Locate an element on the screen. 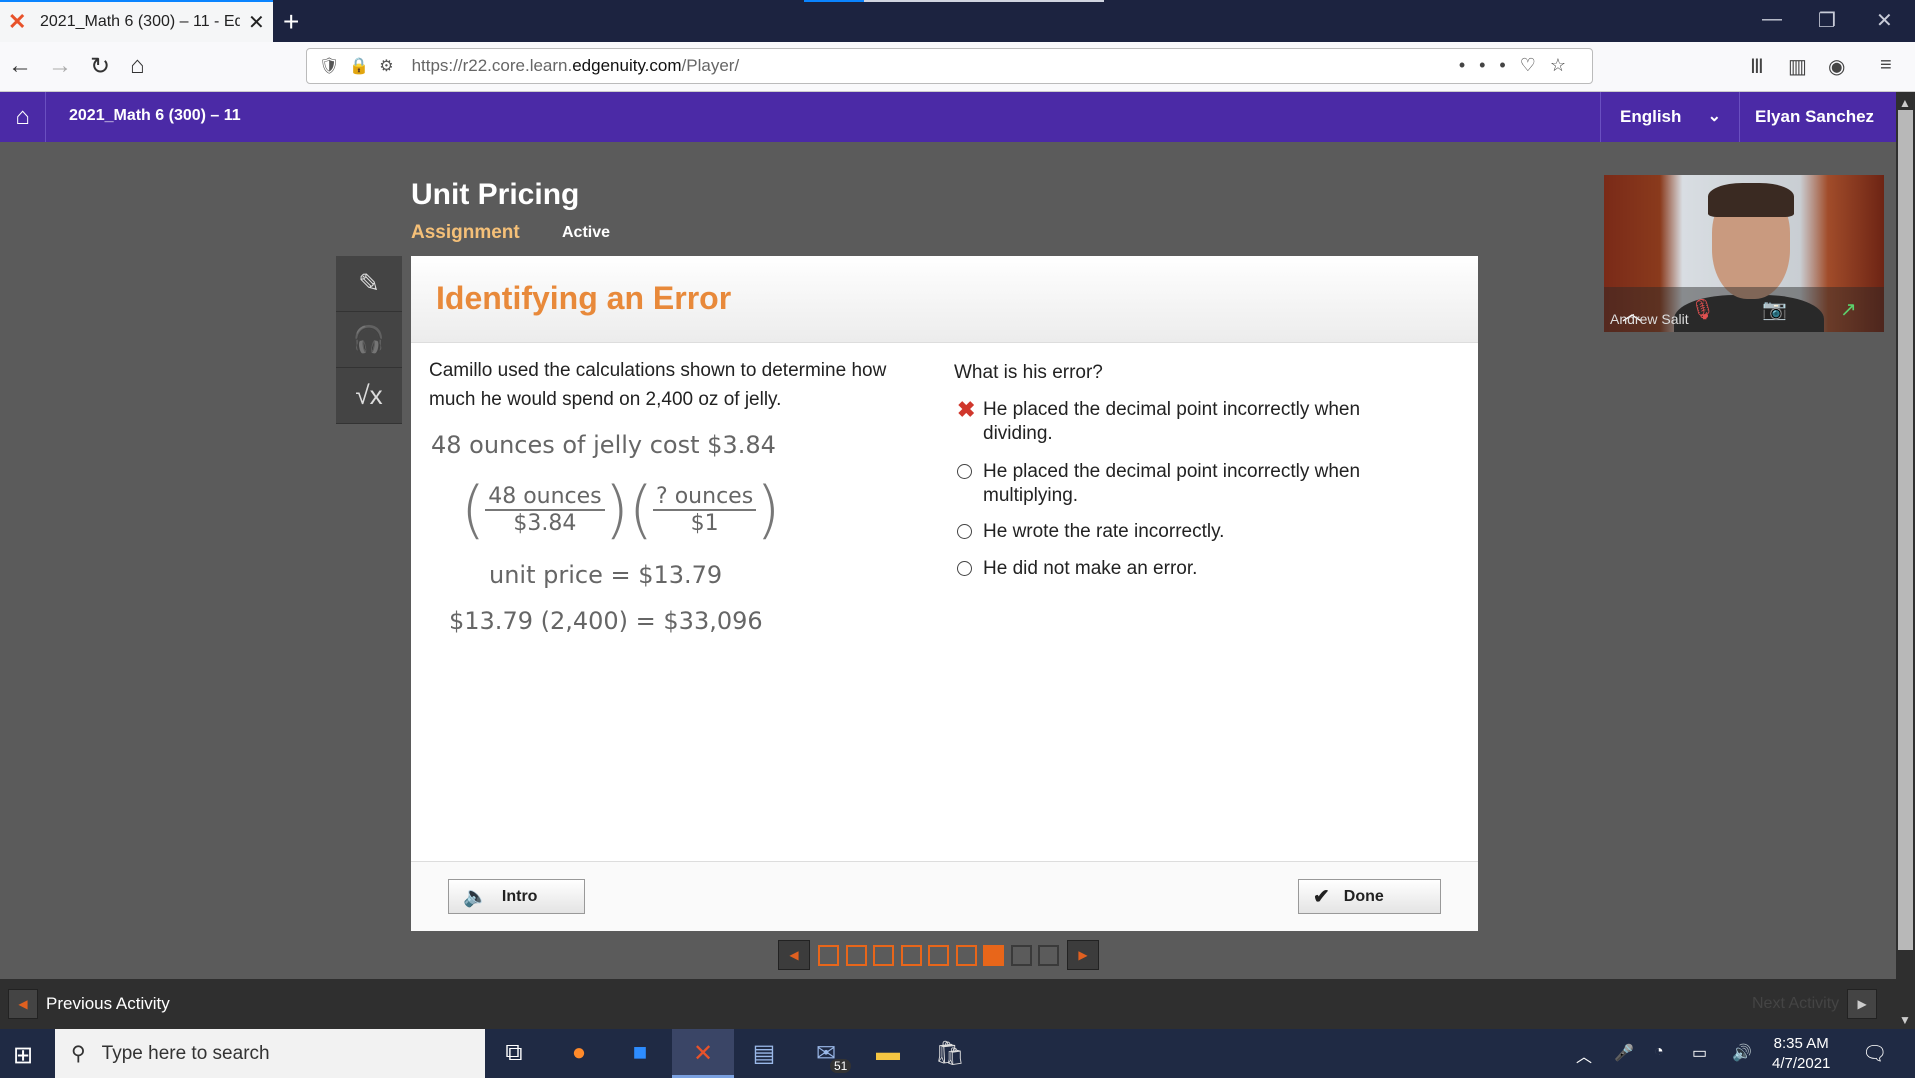 This screenshot has width=1915, height=1078. remote-desktop-icon: ▤ is located at coordinates (764, 1053).